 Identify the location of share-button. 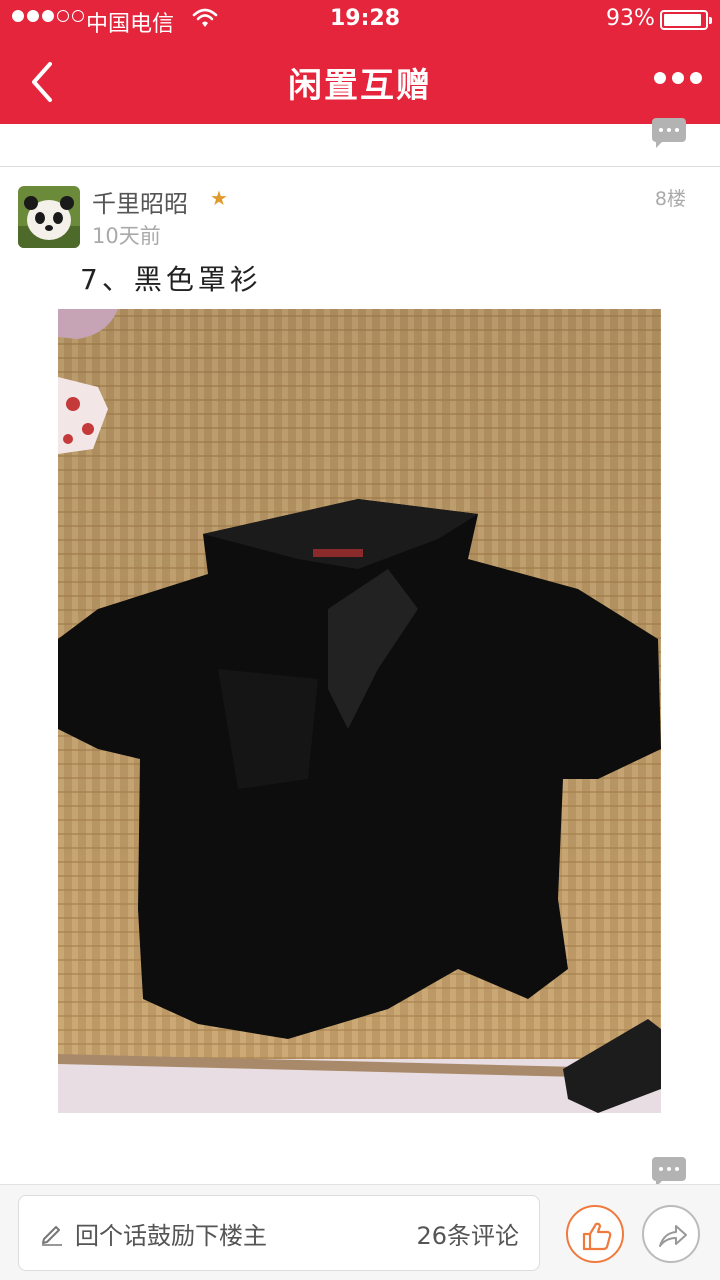
(671, 1234).